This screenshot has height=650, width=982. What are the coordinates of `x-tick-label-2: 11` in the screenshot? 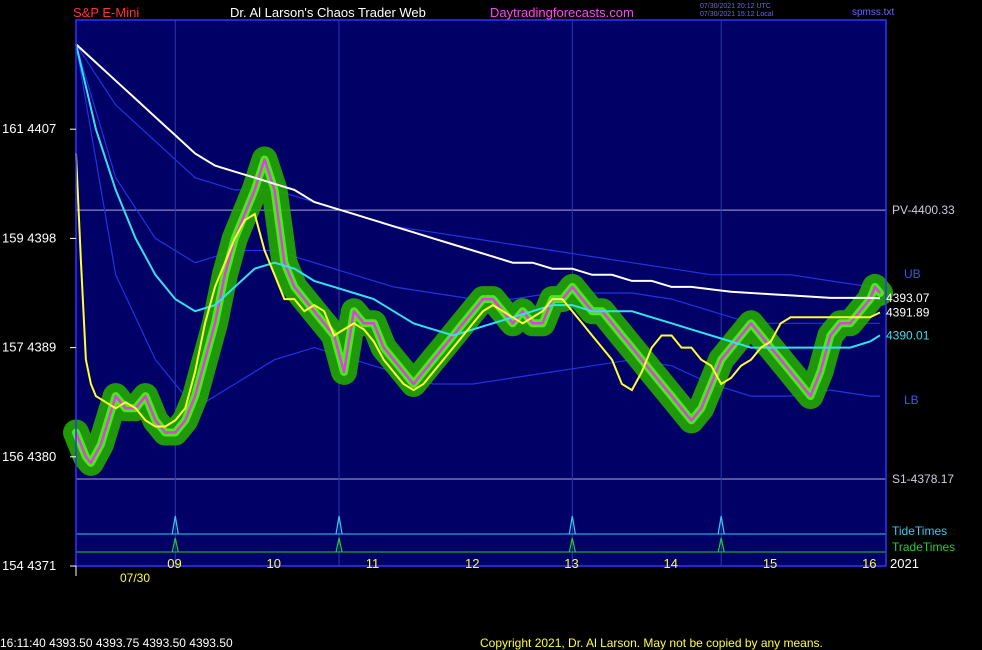 It's located at (373, 563).